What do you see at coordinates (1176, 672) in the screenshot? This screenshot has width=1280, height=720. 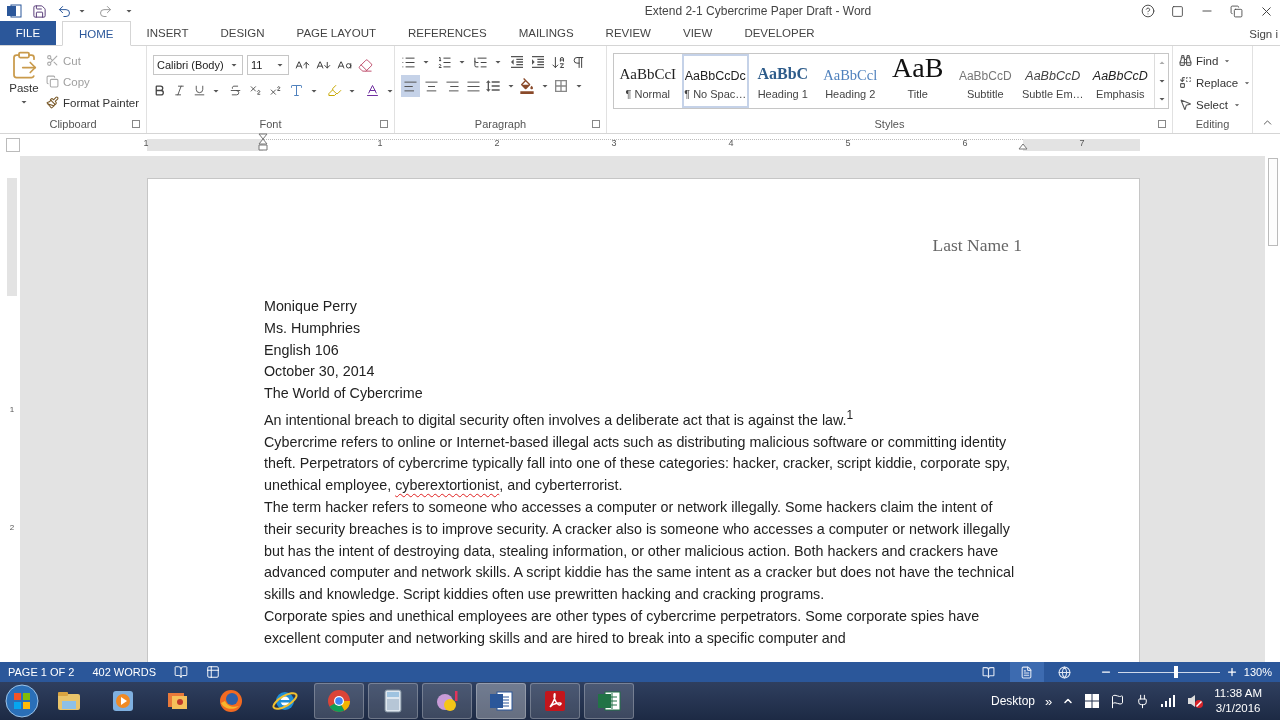 I see `zoom-thumb` at bounding box center [1176, 672].